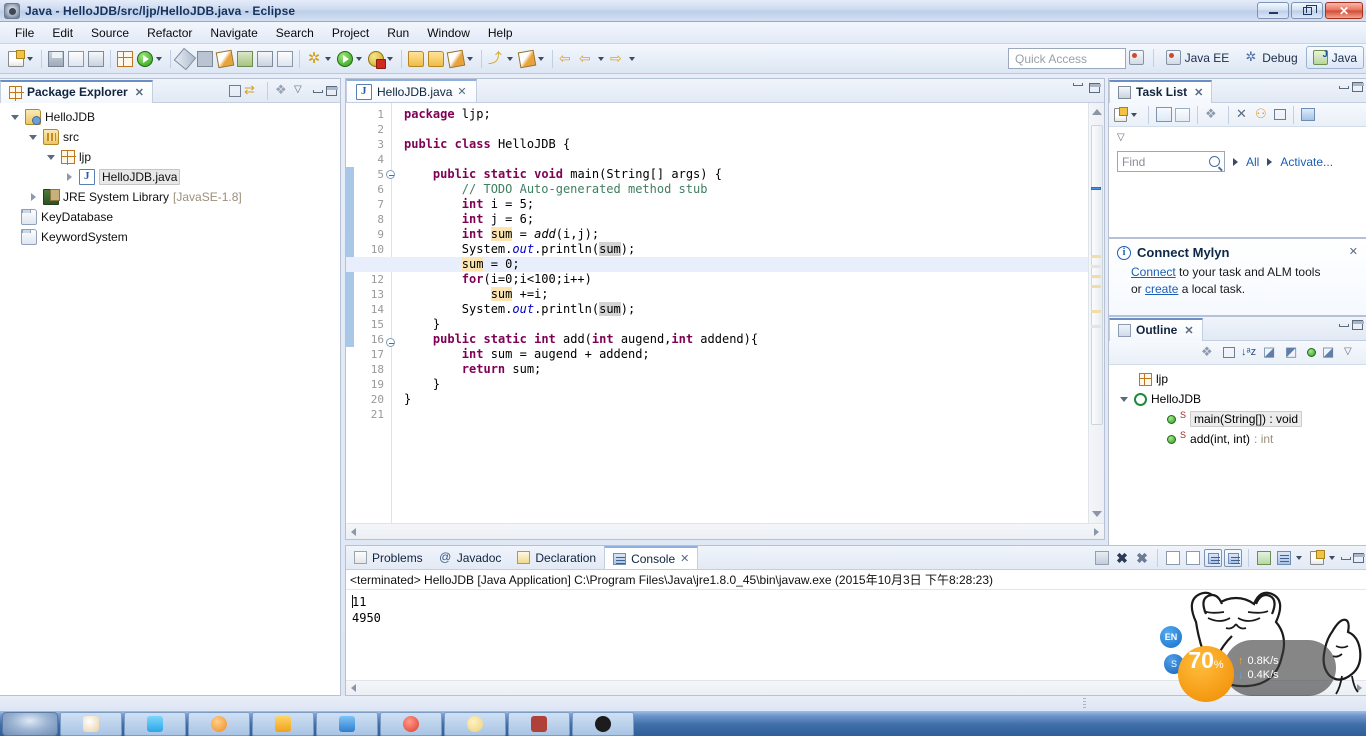 This screenshot has width=1366, height=736. What do you see at coordinates (1078, 84) in the screenshot?
I see `minimize-icon` at bounding box center [1078, 84].